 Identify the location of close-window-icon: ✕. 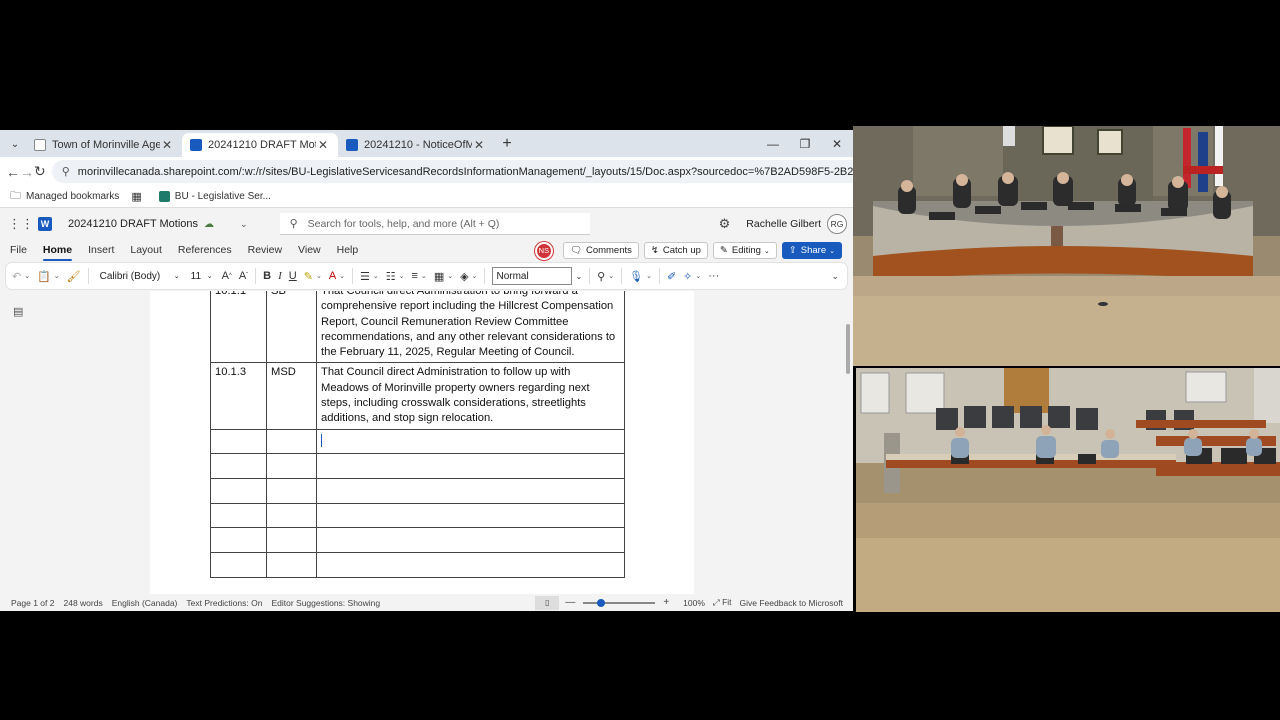
(837, 144).